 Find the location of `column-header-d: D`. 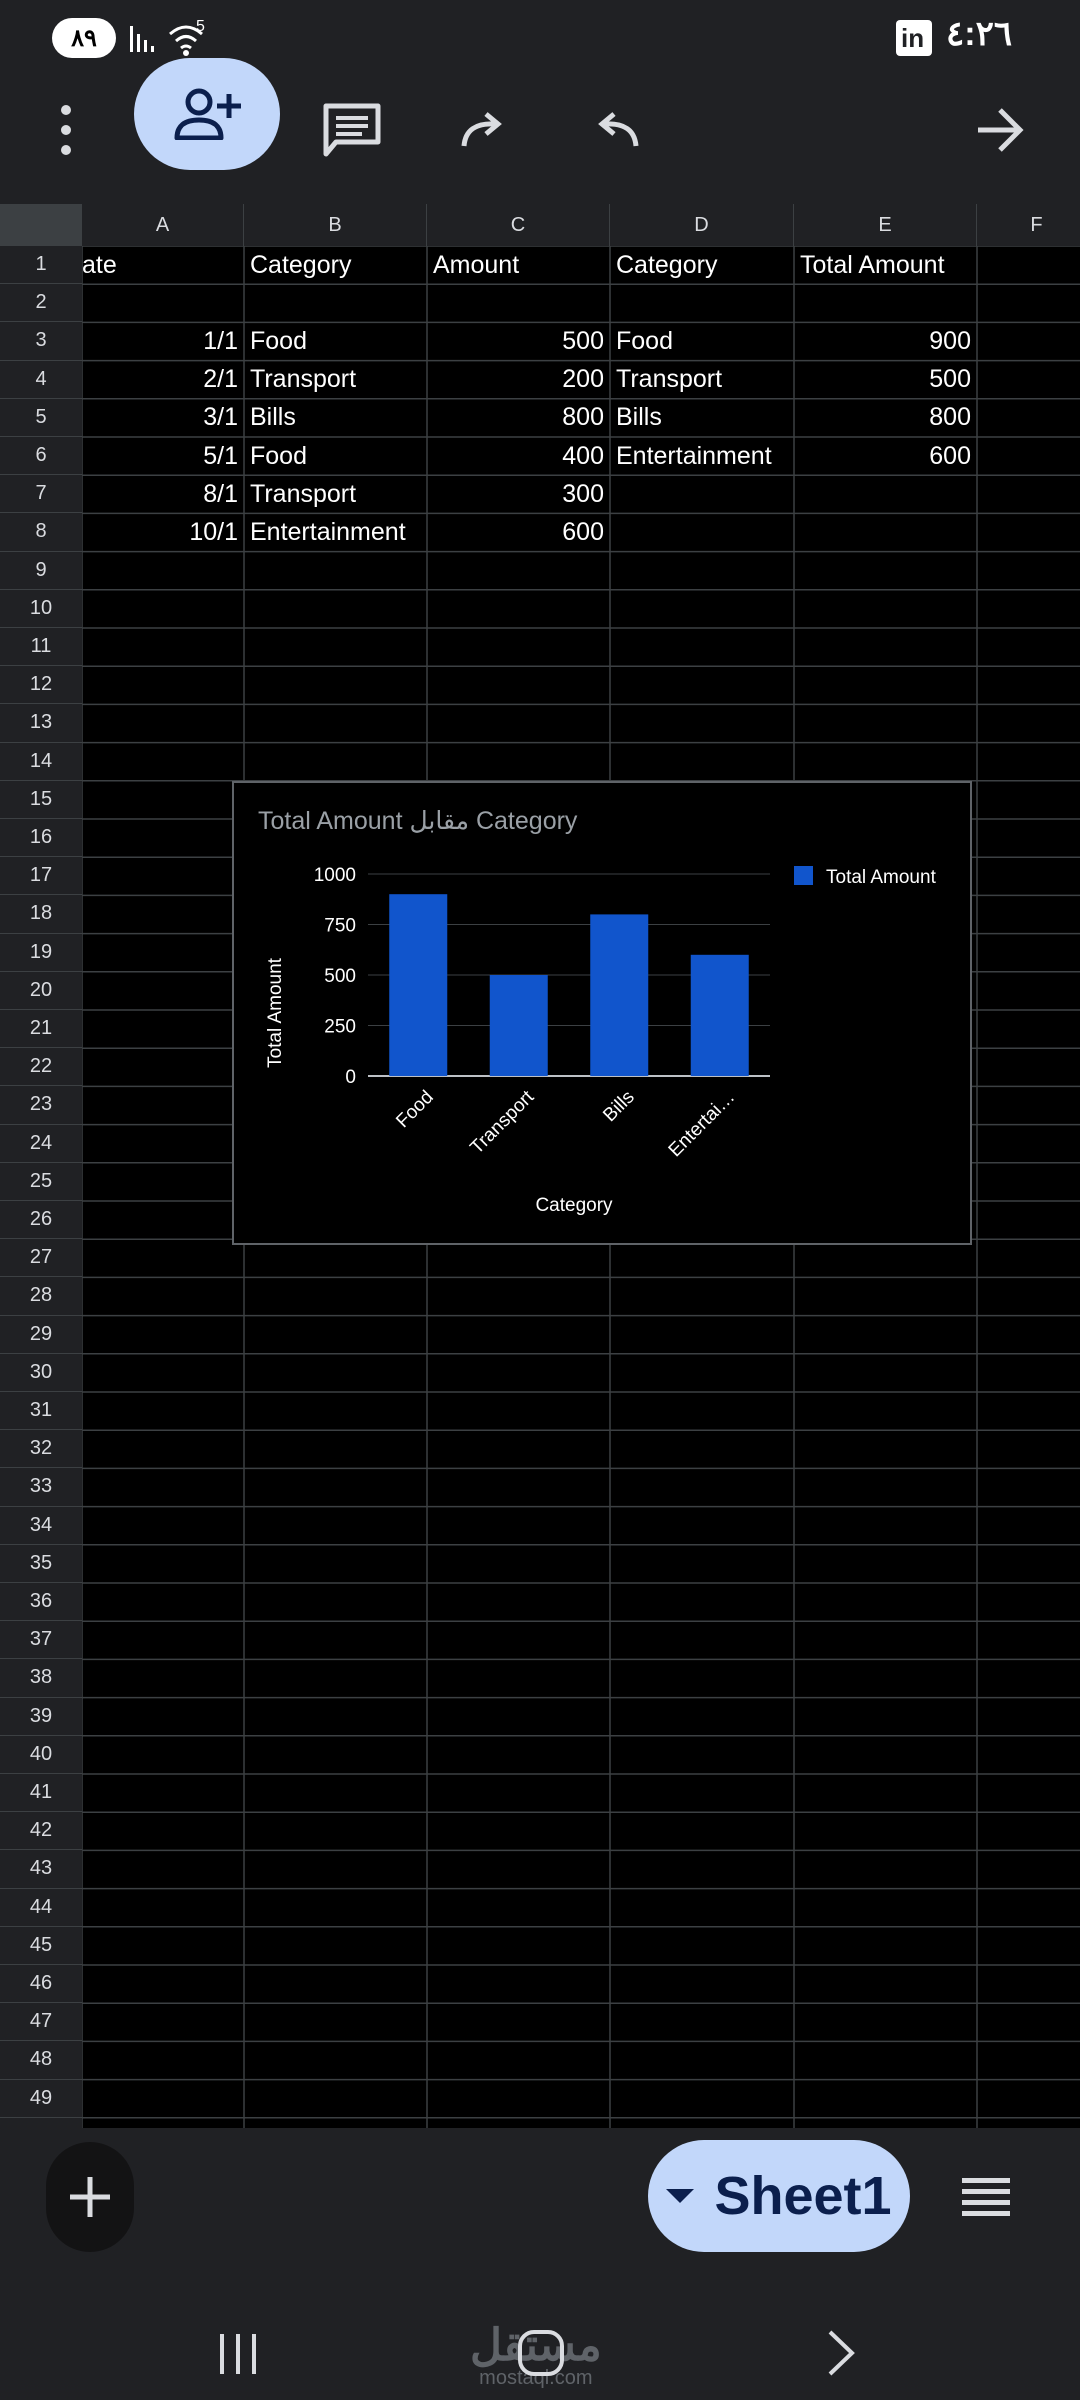

column-header-d: D is located at coordinates (702, 225).